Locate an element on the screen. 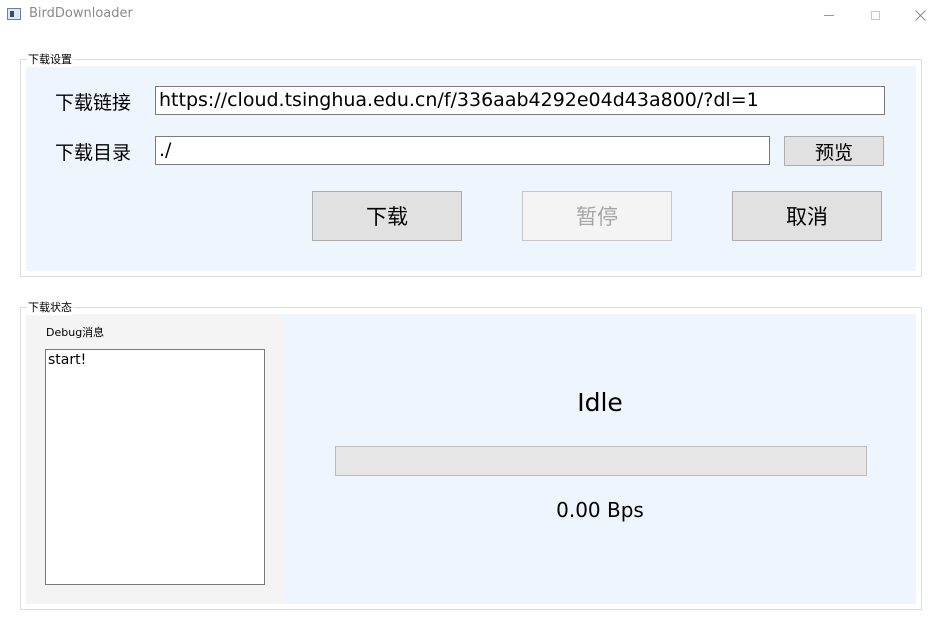 This screenshot has width=943, height=631. minimize-icon is located at coordinates (829, 15).